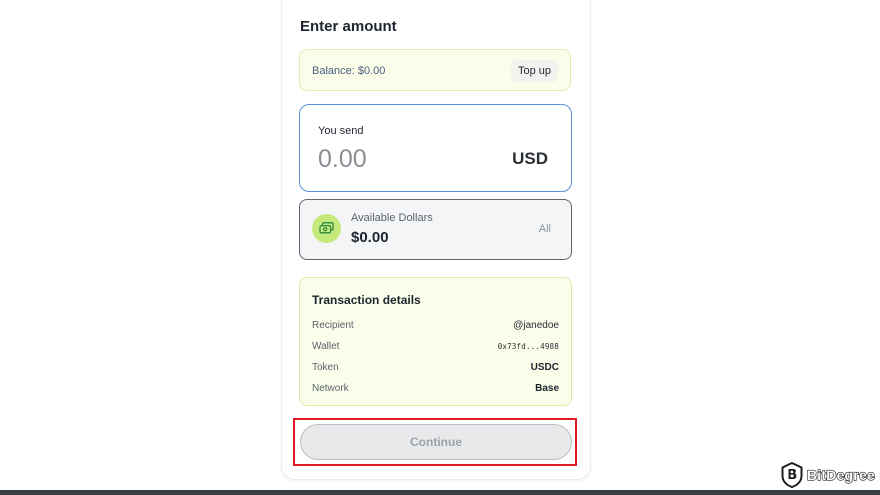 The width and height of the screenshot is (880, 495). What do you see at coordinates (326, 228) in the screenshot?
I see `cash-icon` at bounding box center [326, 228].